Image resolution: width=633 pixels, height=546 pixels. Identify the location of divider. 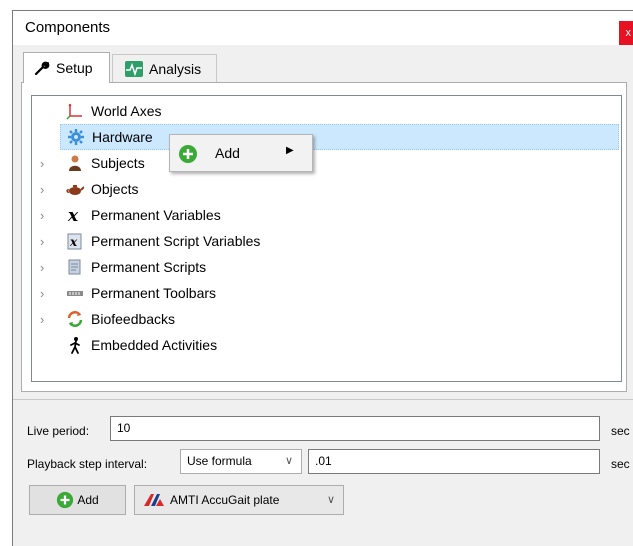
(323, 399).